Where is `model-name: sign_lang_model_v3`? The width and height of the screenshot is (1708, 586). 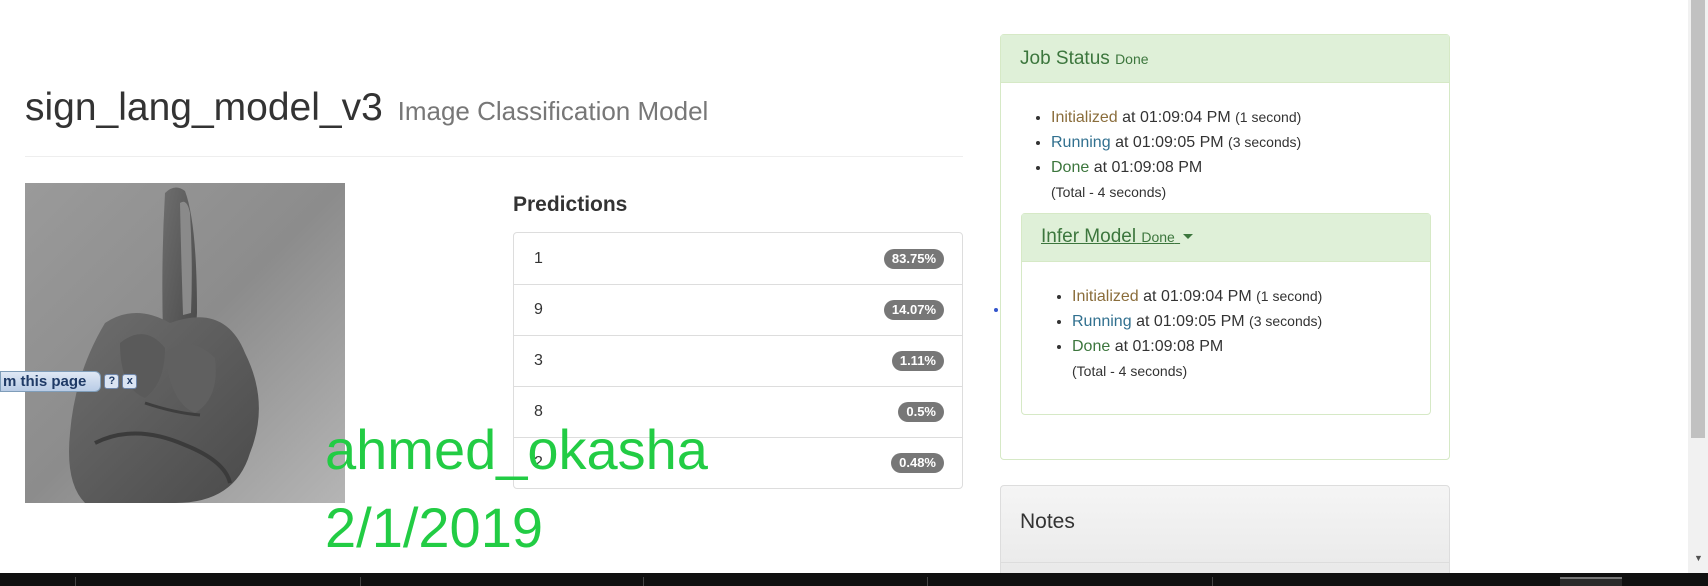
model-name: sign_lang_model_v3 is located at coordinates (204, 107).